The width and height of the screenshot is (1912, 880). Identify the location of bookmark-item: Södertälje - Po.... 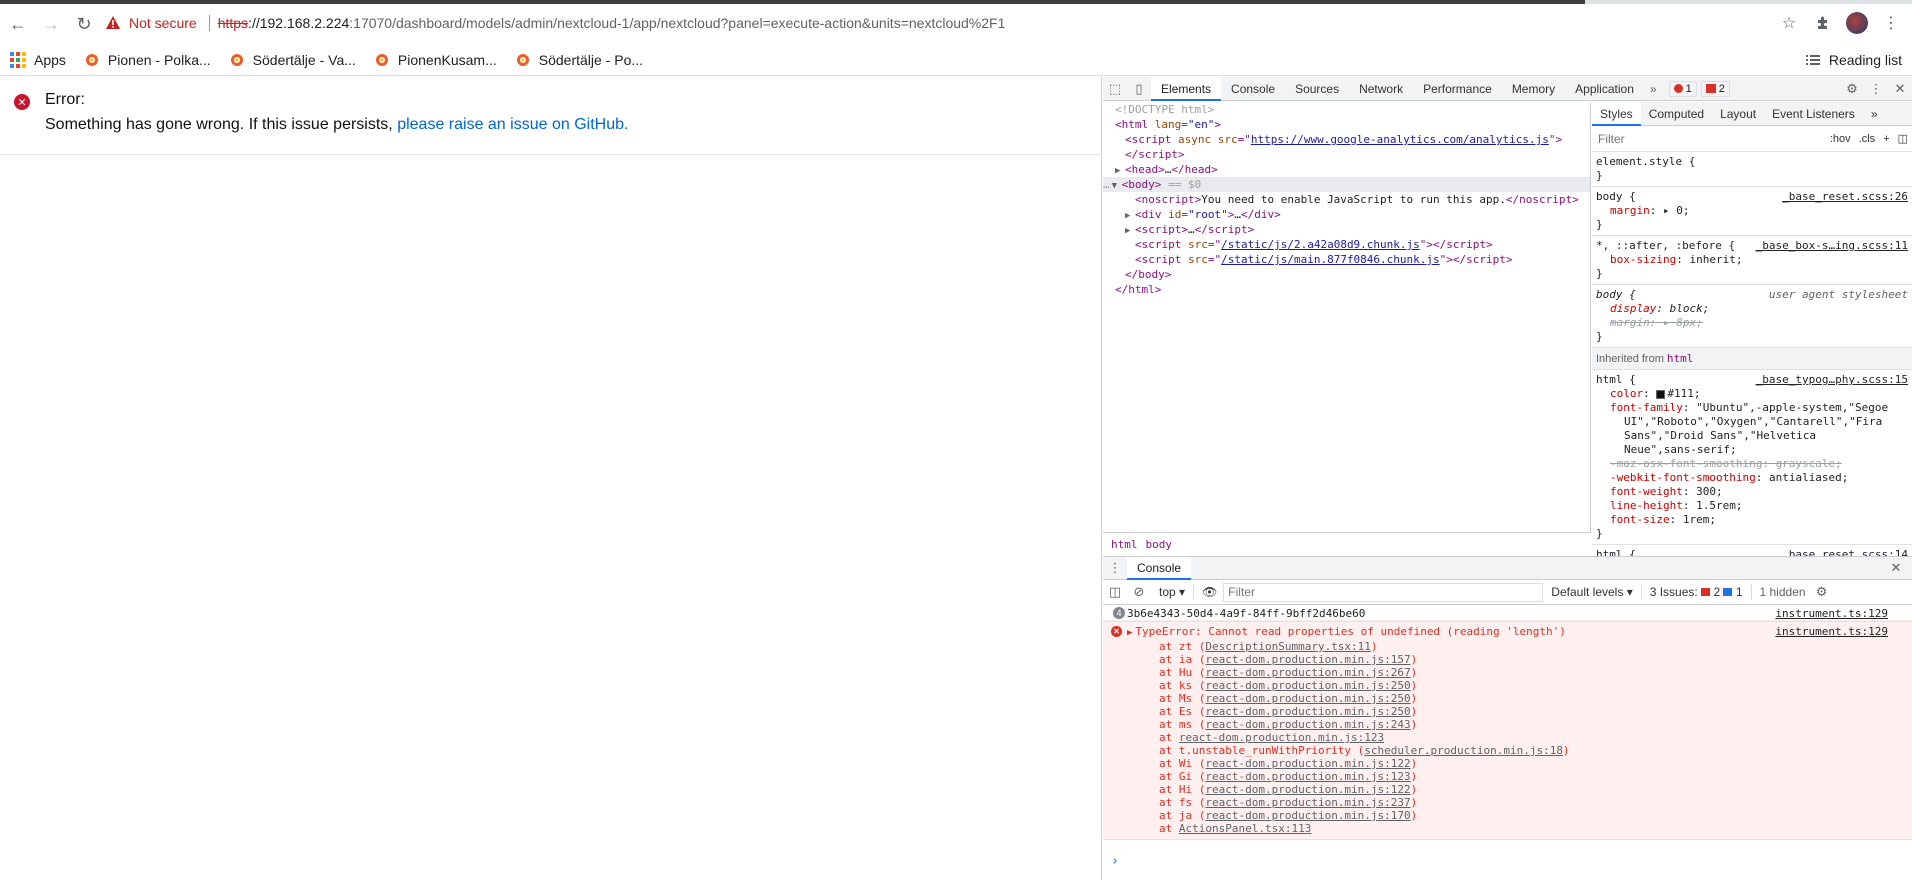
(579, 60).